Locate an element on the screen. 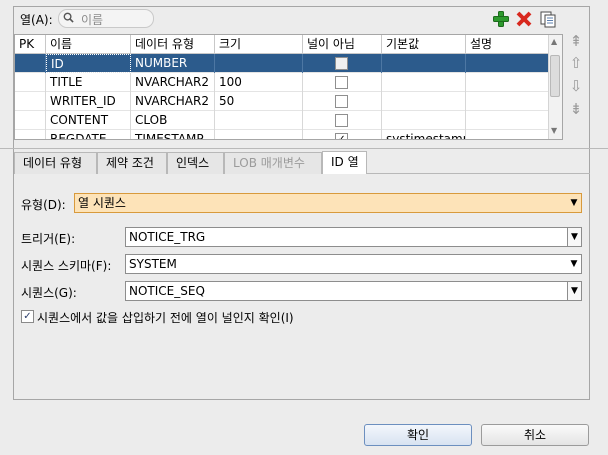 Image resolution: width=608 pixels, height=455 pixels. table-header: PK 이름 데이터 유형 크기 널이 아님 기본값 설명 is located at coordinates (283, 44).